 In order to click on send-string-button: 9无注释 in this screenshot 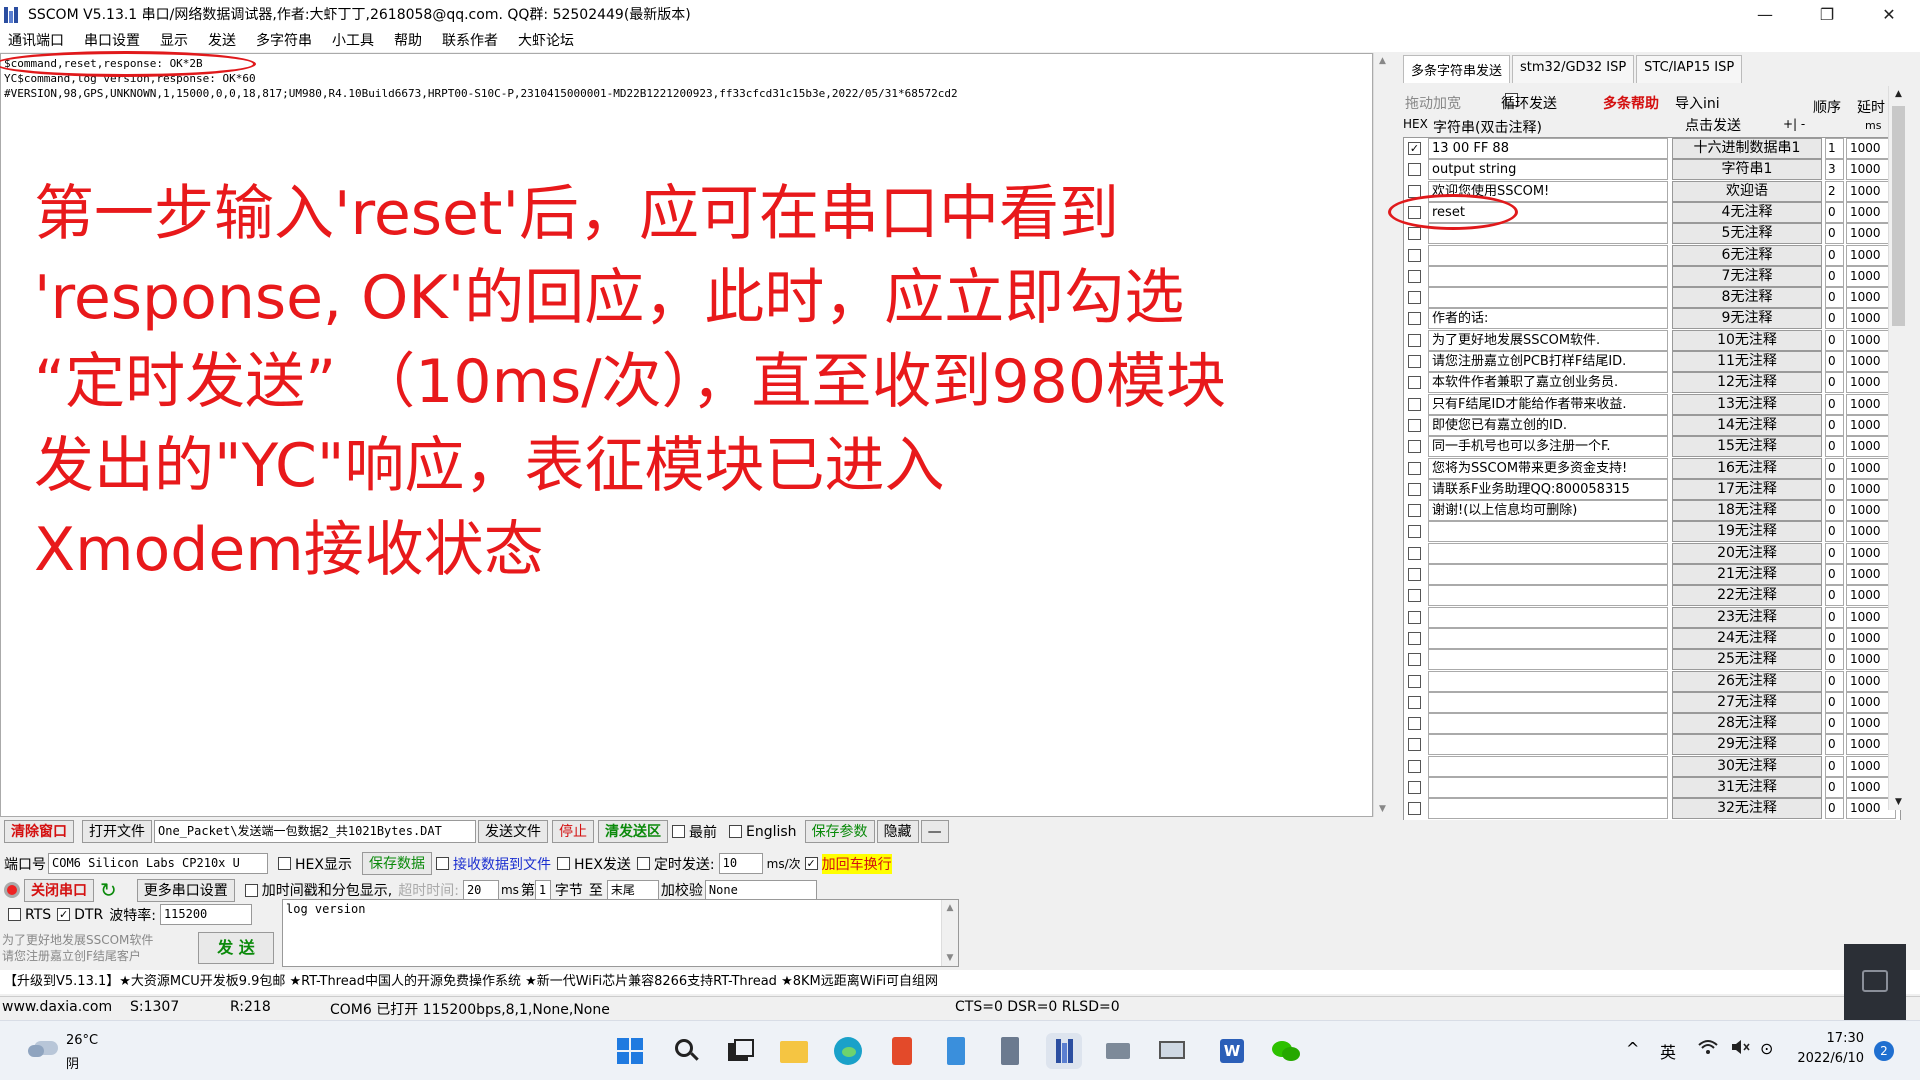, I will do `click(1747, 319)`.